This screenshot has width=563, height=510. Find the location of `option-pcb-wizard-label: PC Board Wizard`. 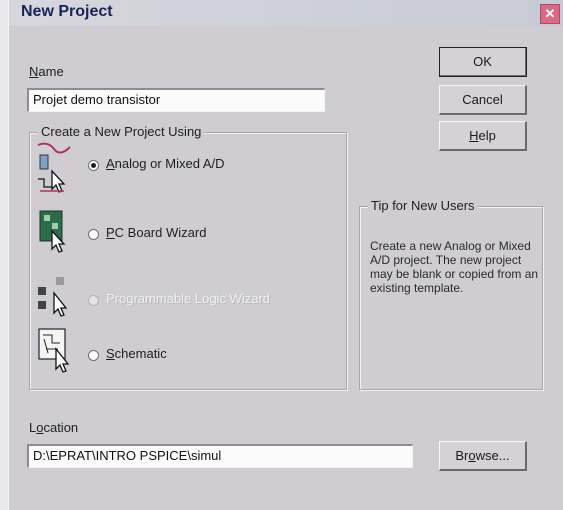

option-pcb-wizard-label: PC Board Wizard is located at coordinates (156, 232).